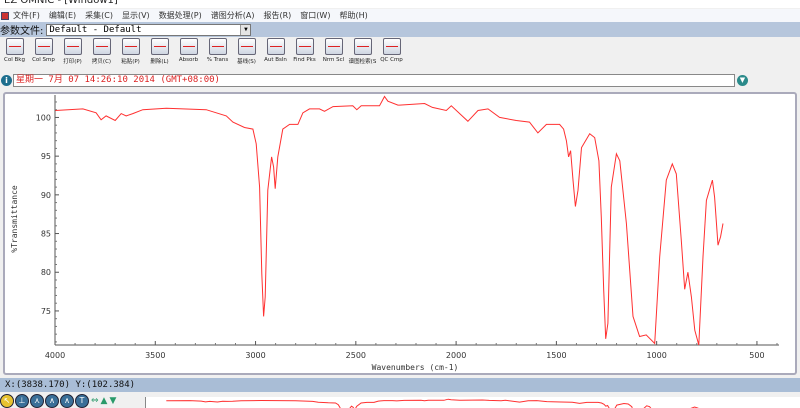 This screenshot has height=408, width=800. What do you see at coordinates (149, 29) in the screenshot?
I see `parameter-file-select: Default - Default ▼` at bounding box center [149, 29].